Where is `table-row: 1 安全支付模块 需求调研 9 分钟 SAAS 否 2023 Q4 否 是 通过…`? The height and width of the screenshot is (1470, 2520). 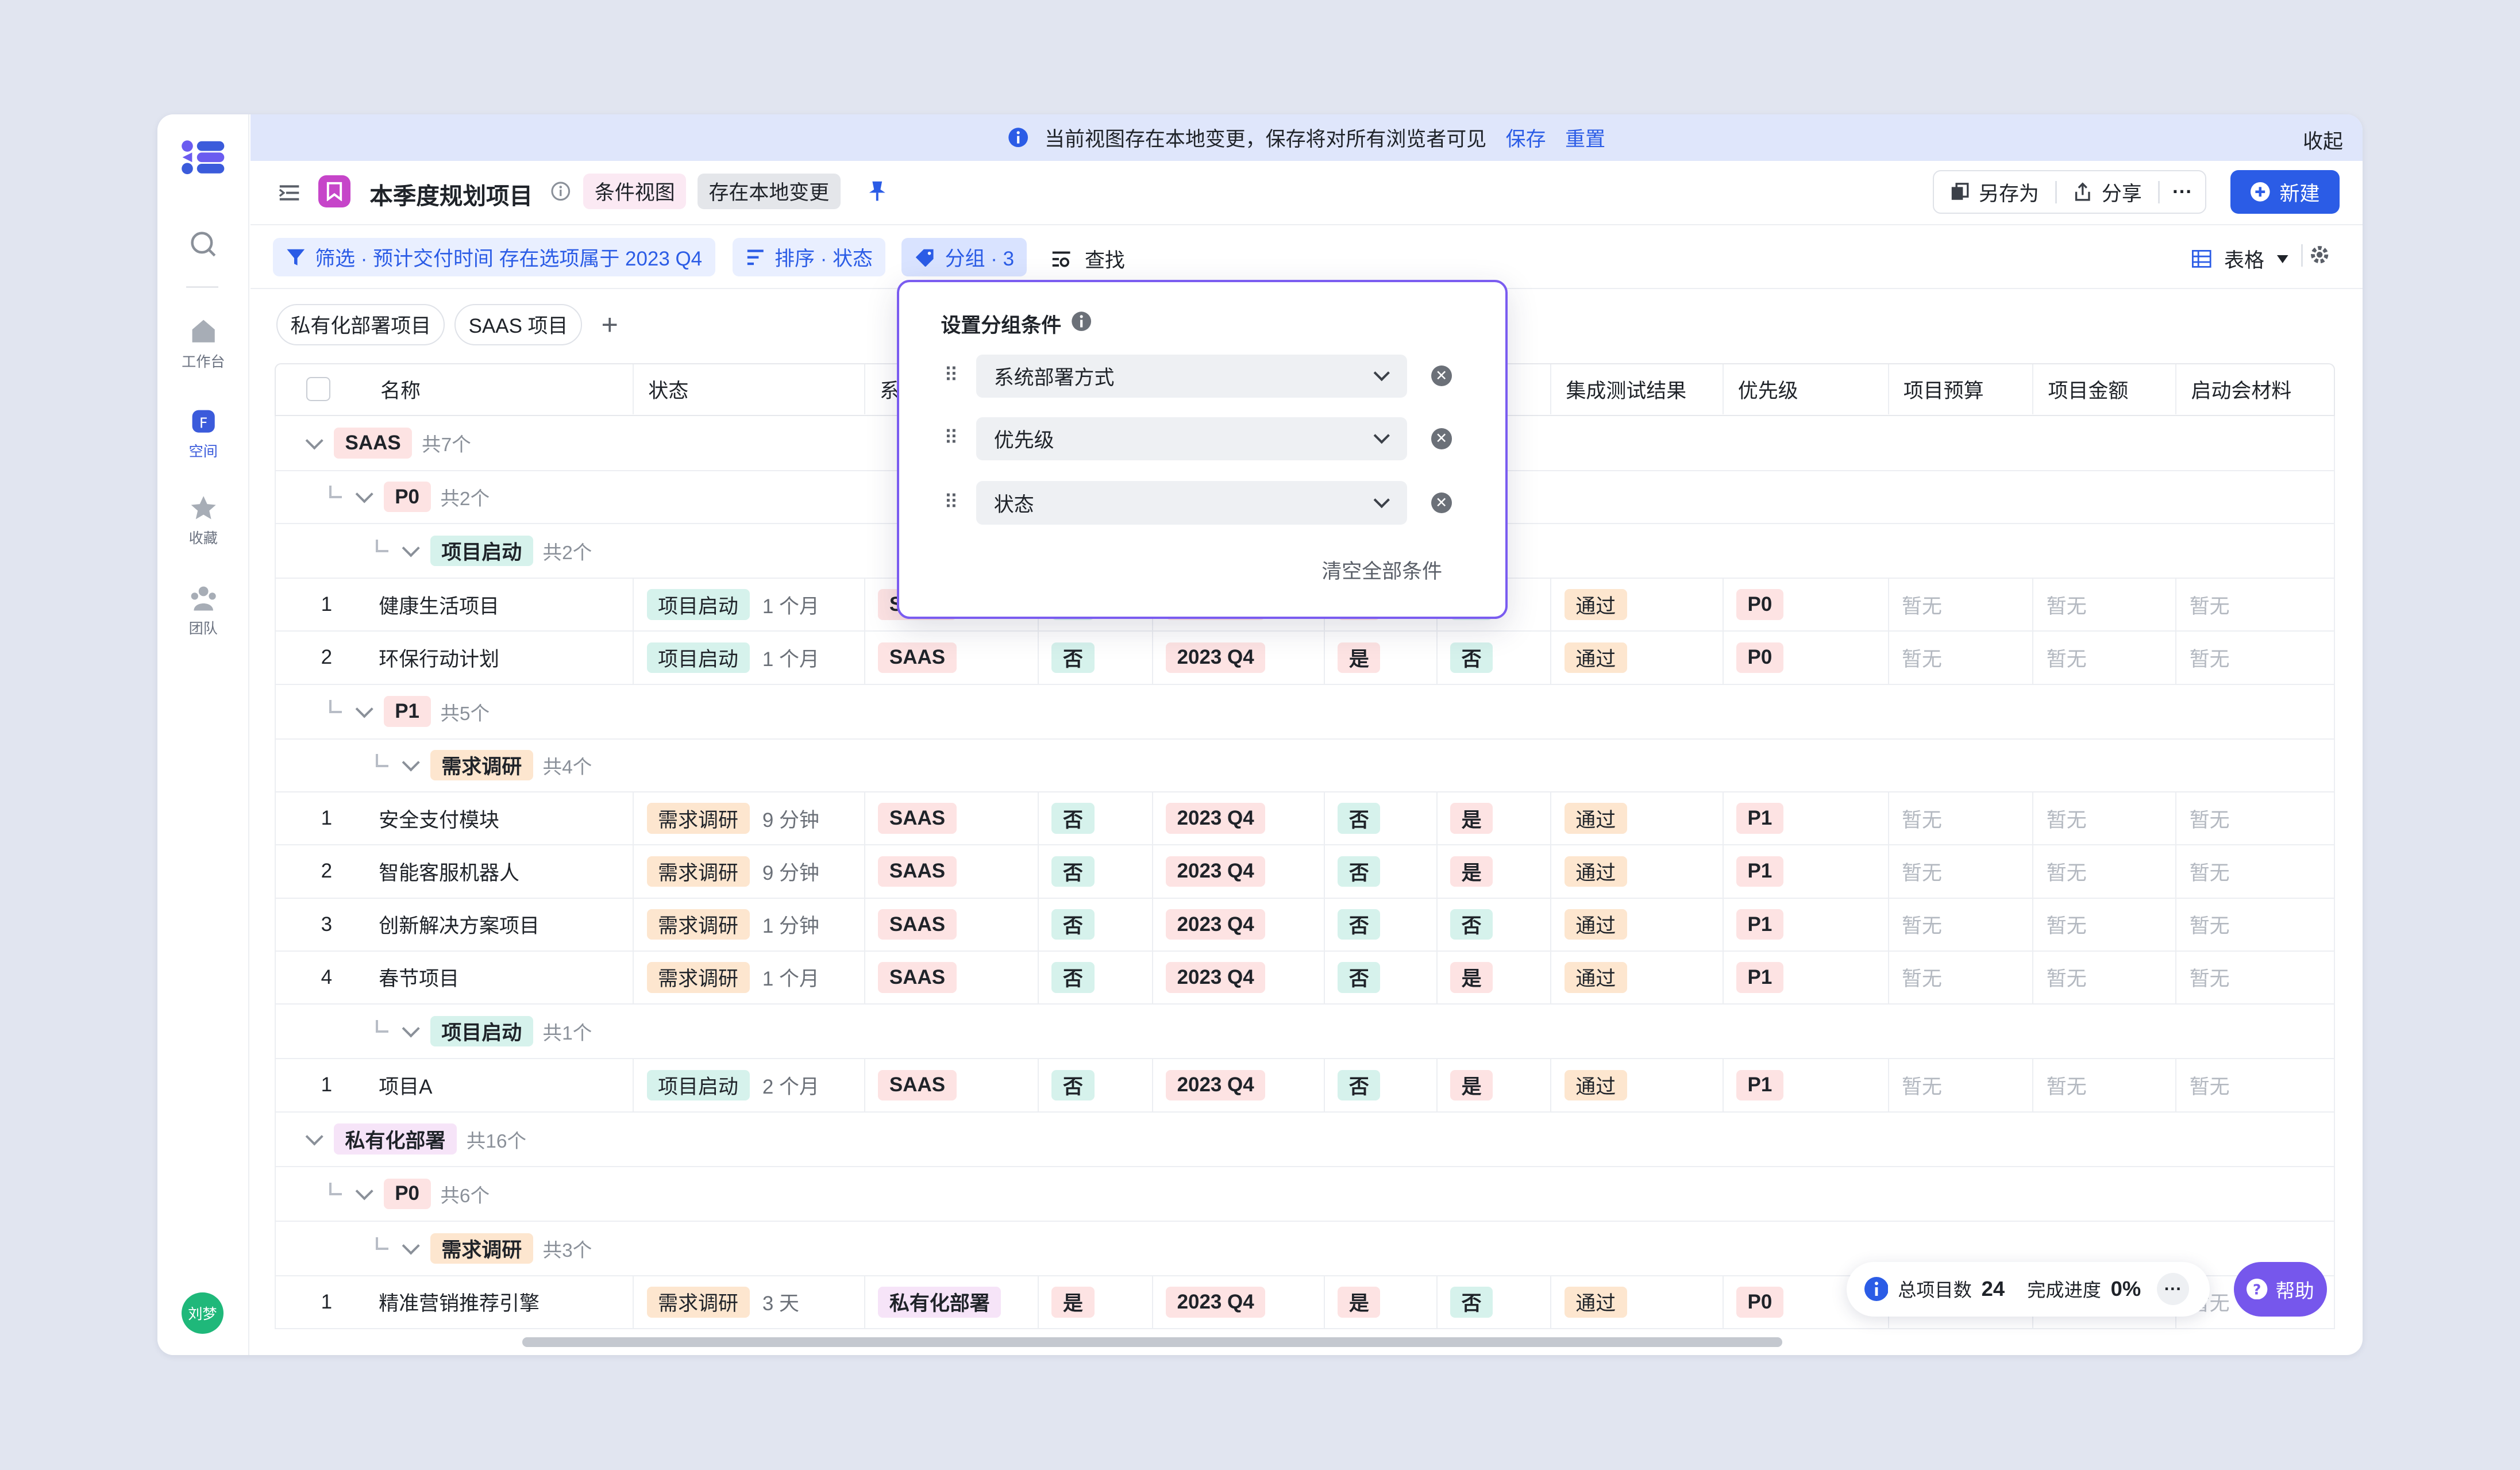 table-row: 1 安全支付模块 需求调研 9 分钟 SAAS 否 2023 Q4 否 是 通过… is located at coordinates (1305, 819).